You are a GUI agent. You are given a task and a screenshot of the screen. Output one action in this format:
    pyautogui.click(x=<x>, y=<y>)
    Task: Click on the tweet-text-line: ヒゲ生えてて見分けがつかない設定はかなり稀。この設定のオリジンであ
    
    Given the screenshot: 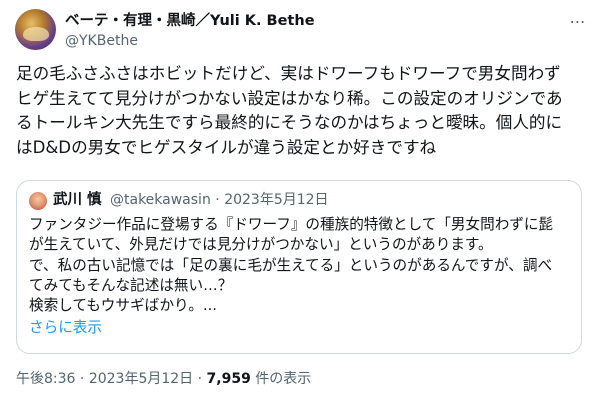 What is the action you would take?
    pyautogui.click(x=289, y=98)
    